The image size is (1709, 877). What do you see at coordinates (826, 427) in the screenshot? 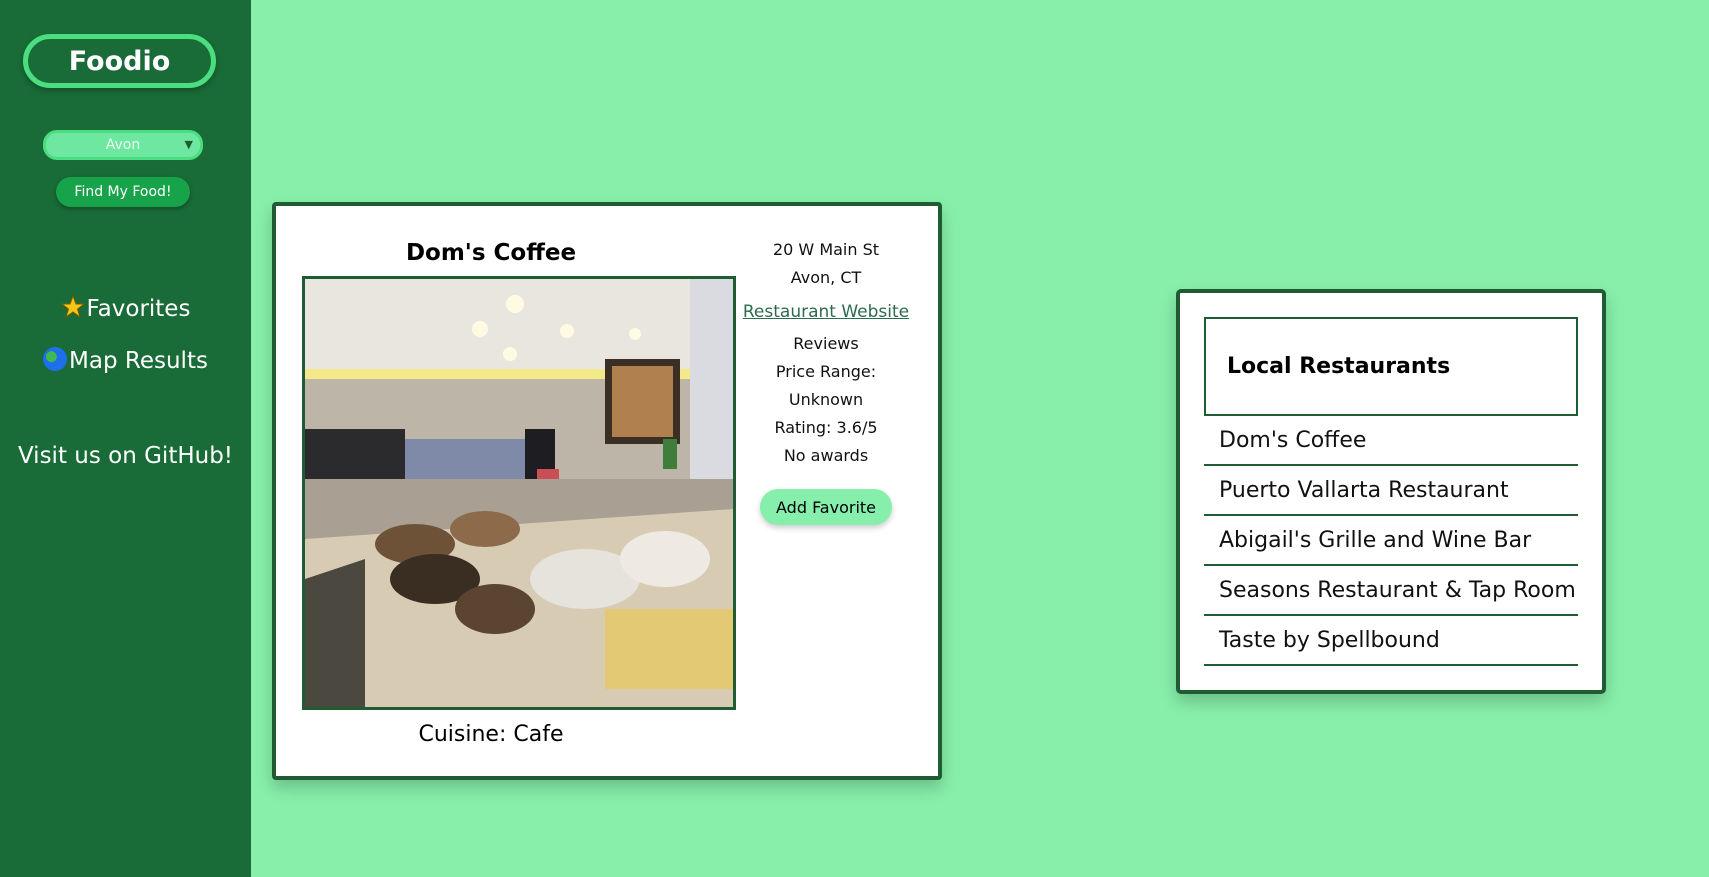
I see `rating-label: Rating: 3.6/5` at bounding box center [826, 427].